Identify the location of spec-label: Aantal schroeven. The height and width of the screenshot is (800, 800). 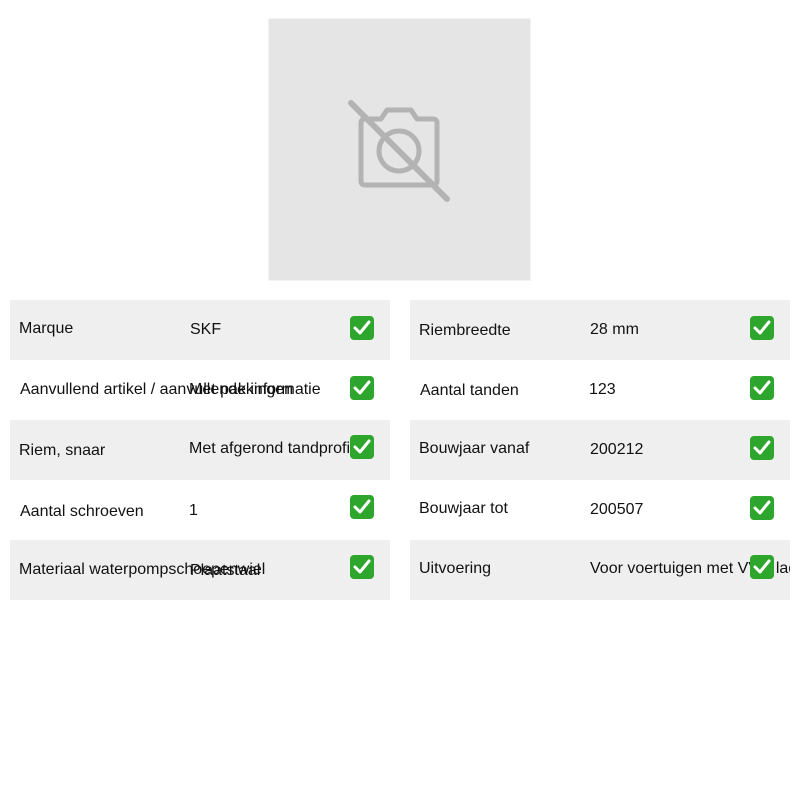
(82, 511).